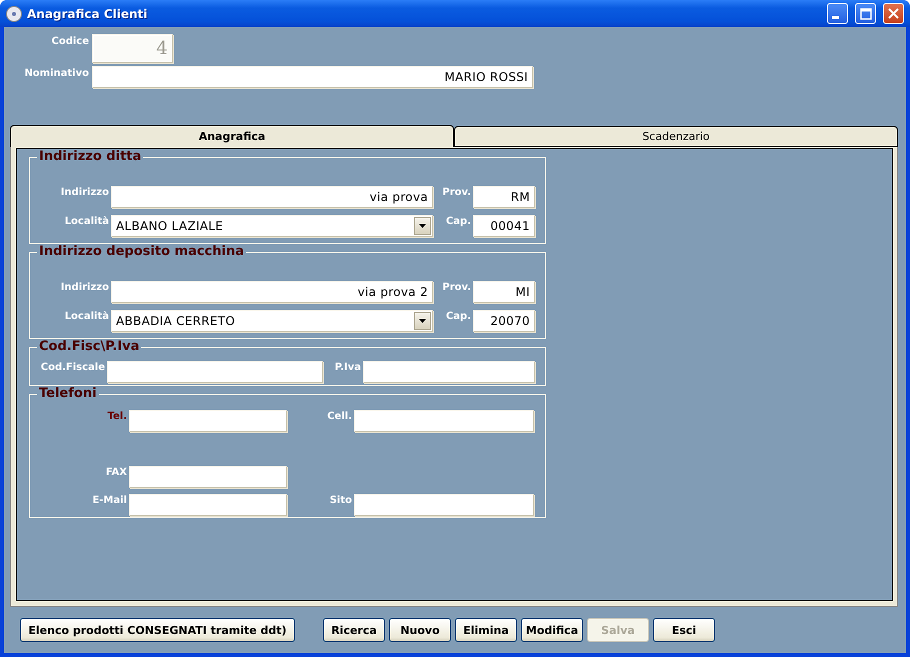  Describe the element at coordinates (232, 136) in the screenshot. I see `tab: Anagrafica` at that location.